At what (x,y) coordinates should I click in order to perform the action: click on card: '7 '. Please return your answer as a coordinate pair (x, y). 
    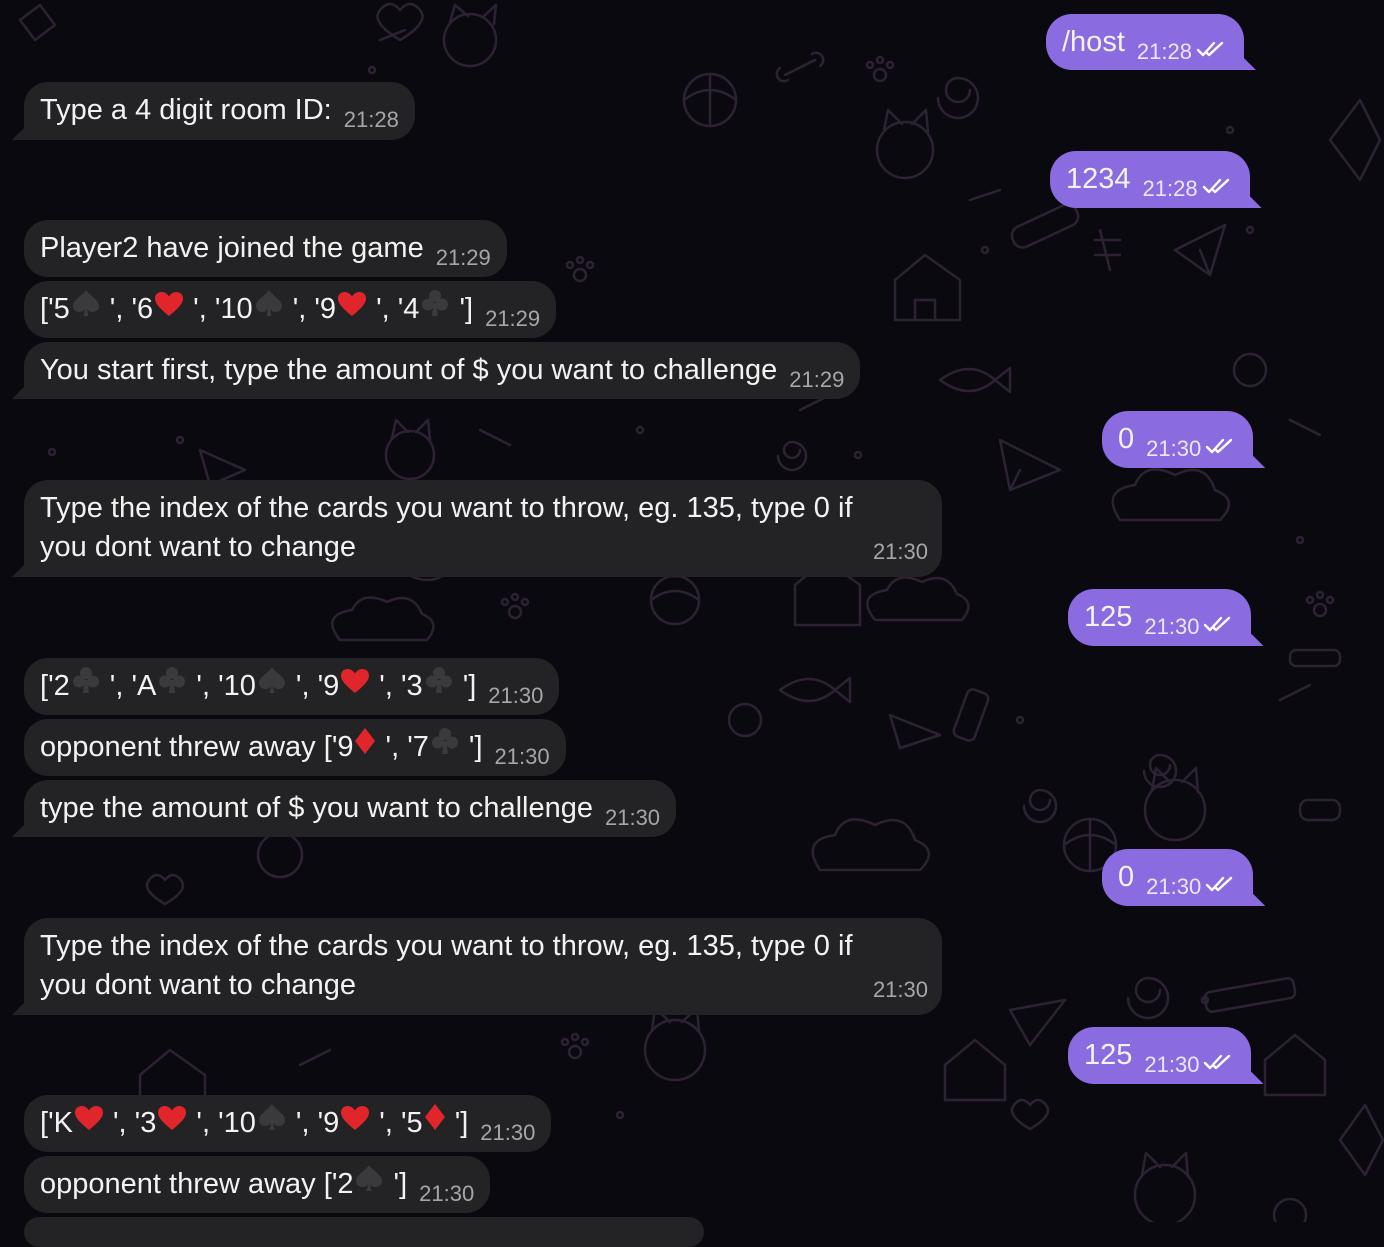
    Looking at the image, I should click on (440, 745).